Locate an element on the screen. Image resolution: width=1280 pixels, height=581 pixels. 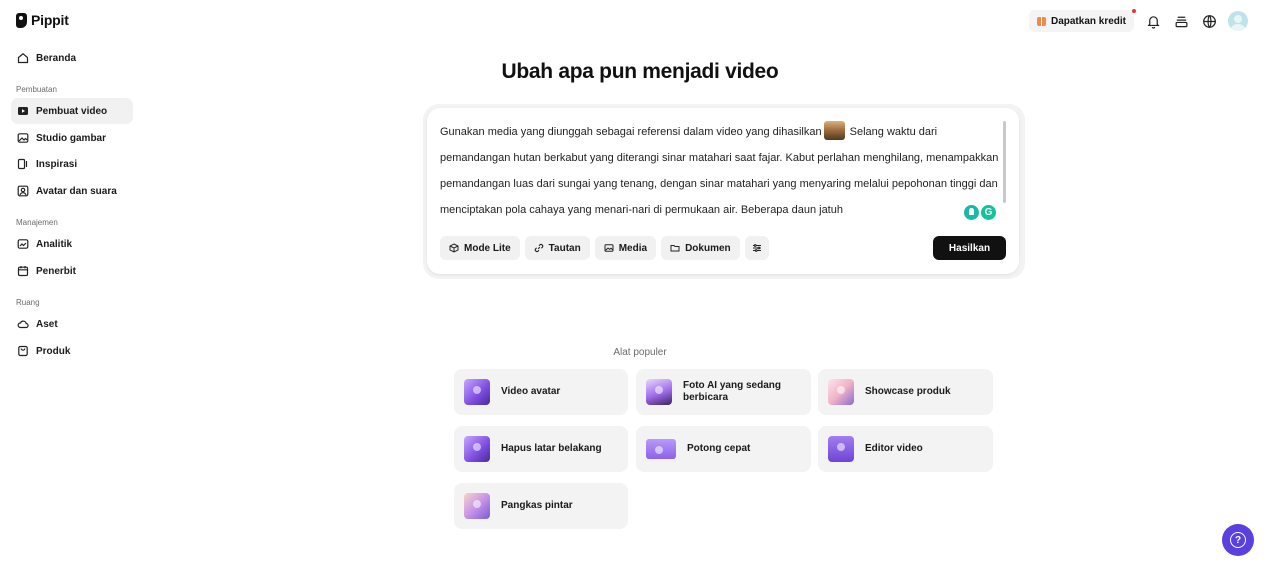
sidebar-item-label: Penerbit is located at coordinates (56, 271).